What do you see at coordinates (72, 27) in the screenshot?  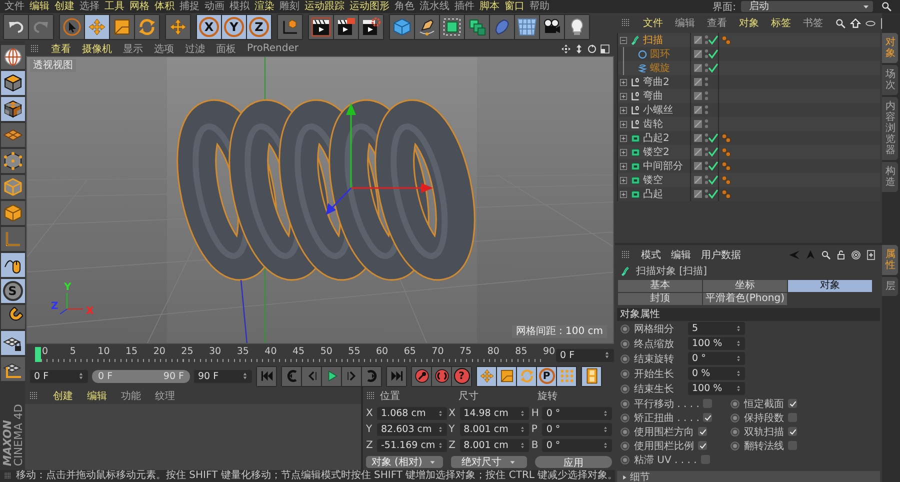 I see `cursor-button` at bounding box center [72, 27].